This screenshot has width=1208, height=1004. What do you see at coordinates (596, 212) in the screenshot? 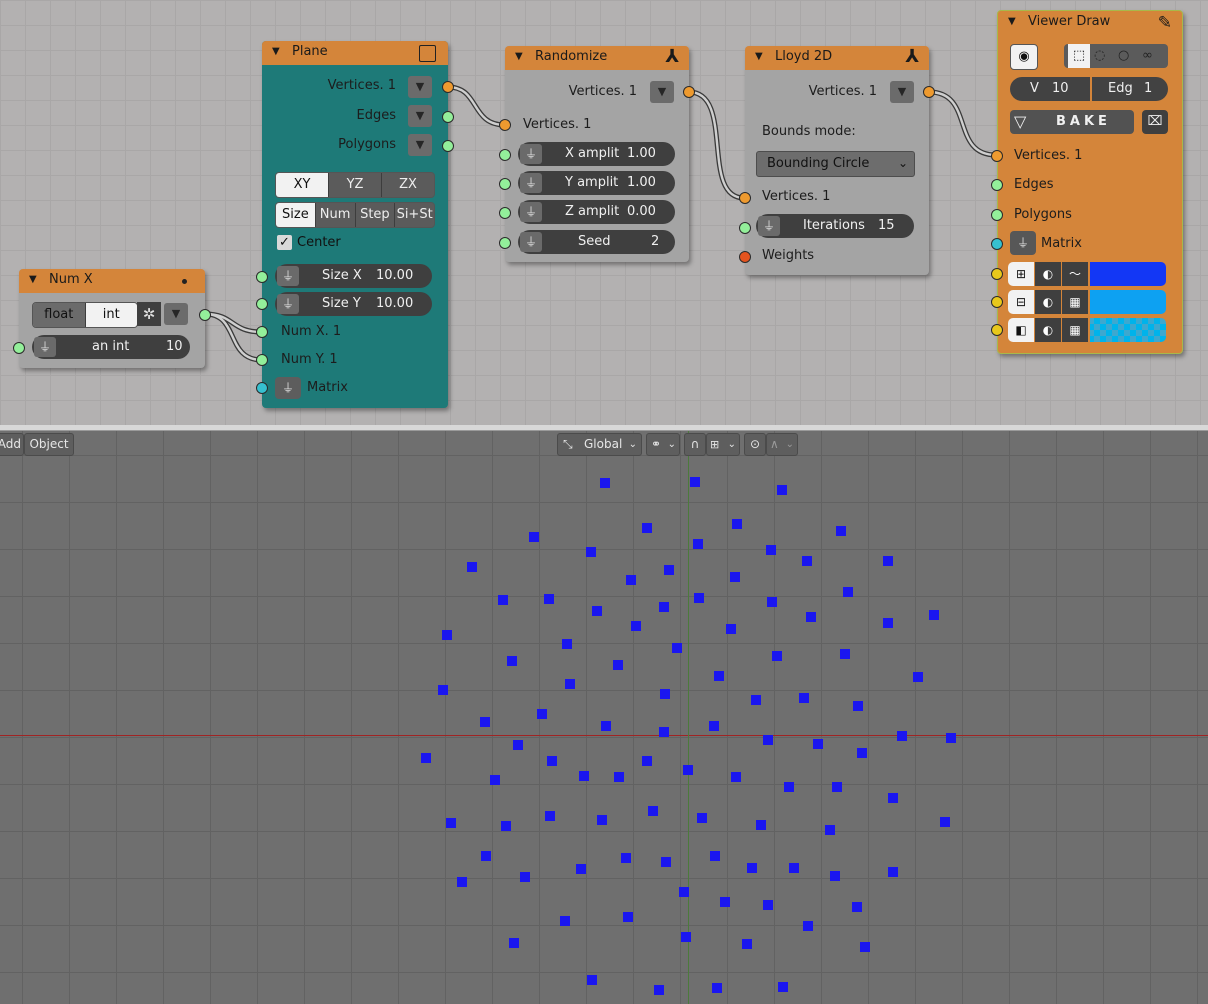
I see `z-amplit-field: ⏚ Z amplit 0.00` at bounding box center [596, 212].